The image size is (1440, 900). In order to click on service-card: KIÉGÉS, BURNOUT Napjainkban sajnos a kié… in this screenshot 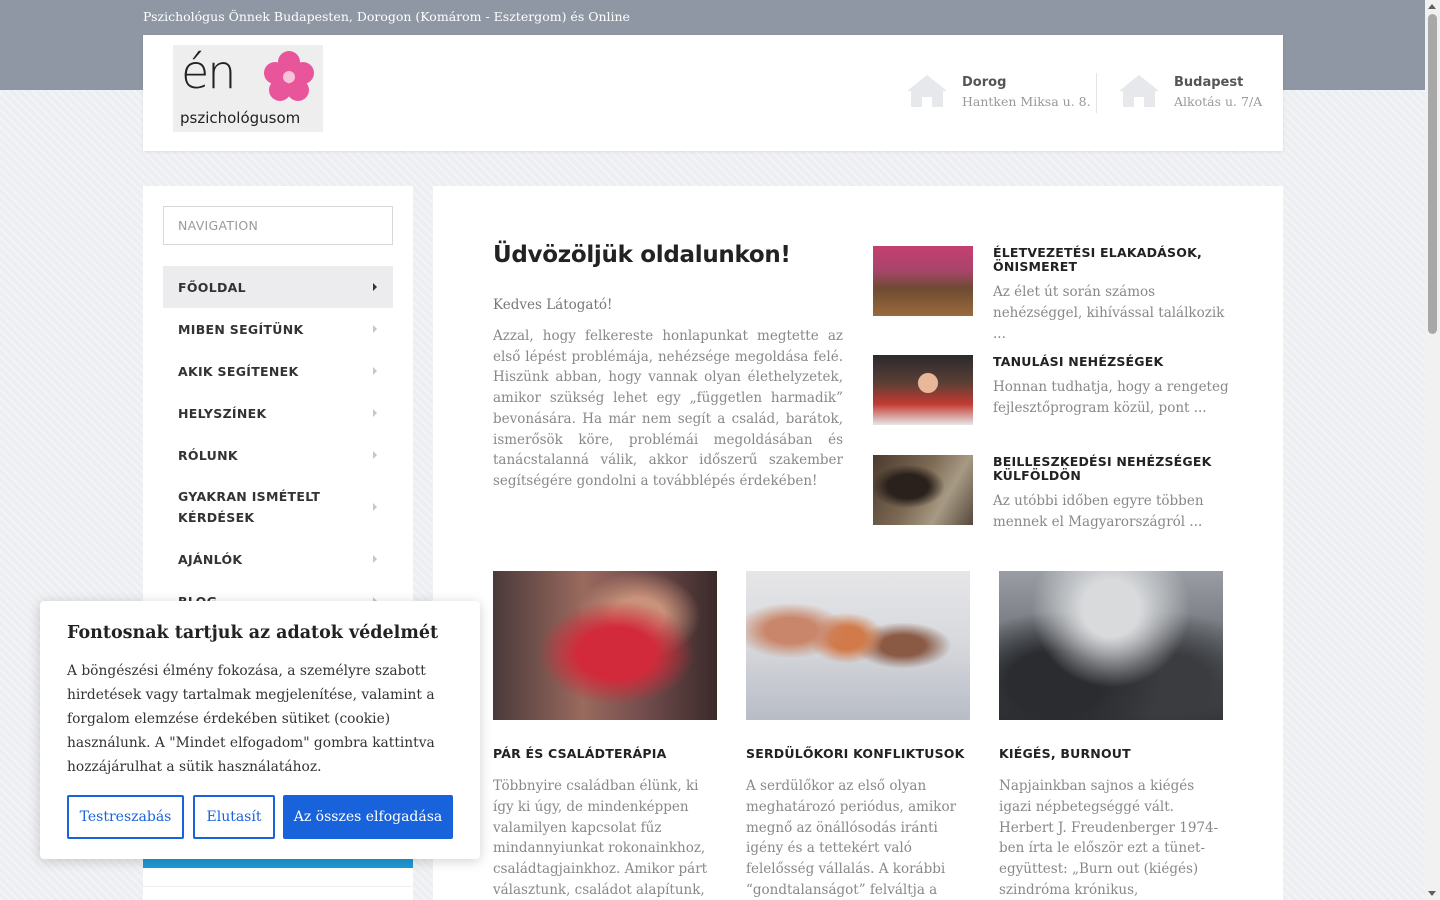, I will do `click(1111, 735)`.